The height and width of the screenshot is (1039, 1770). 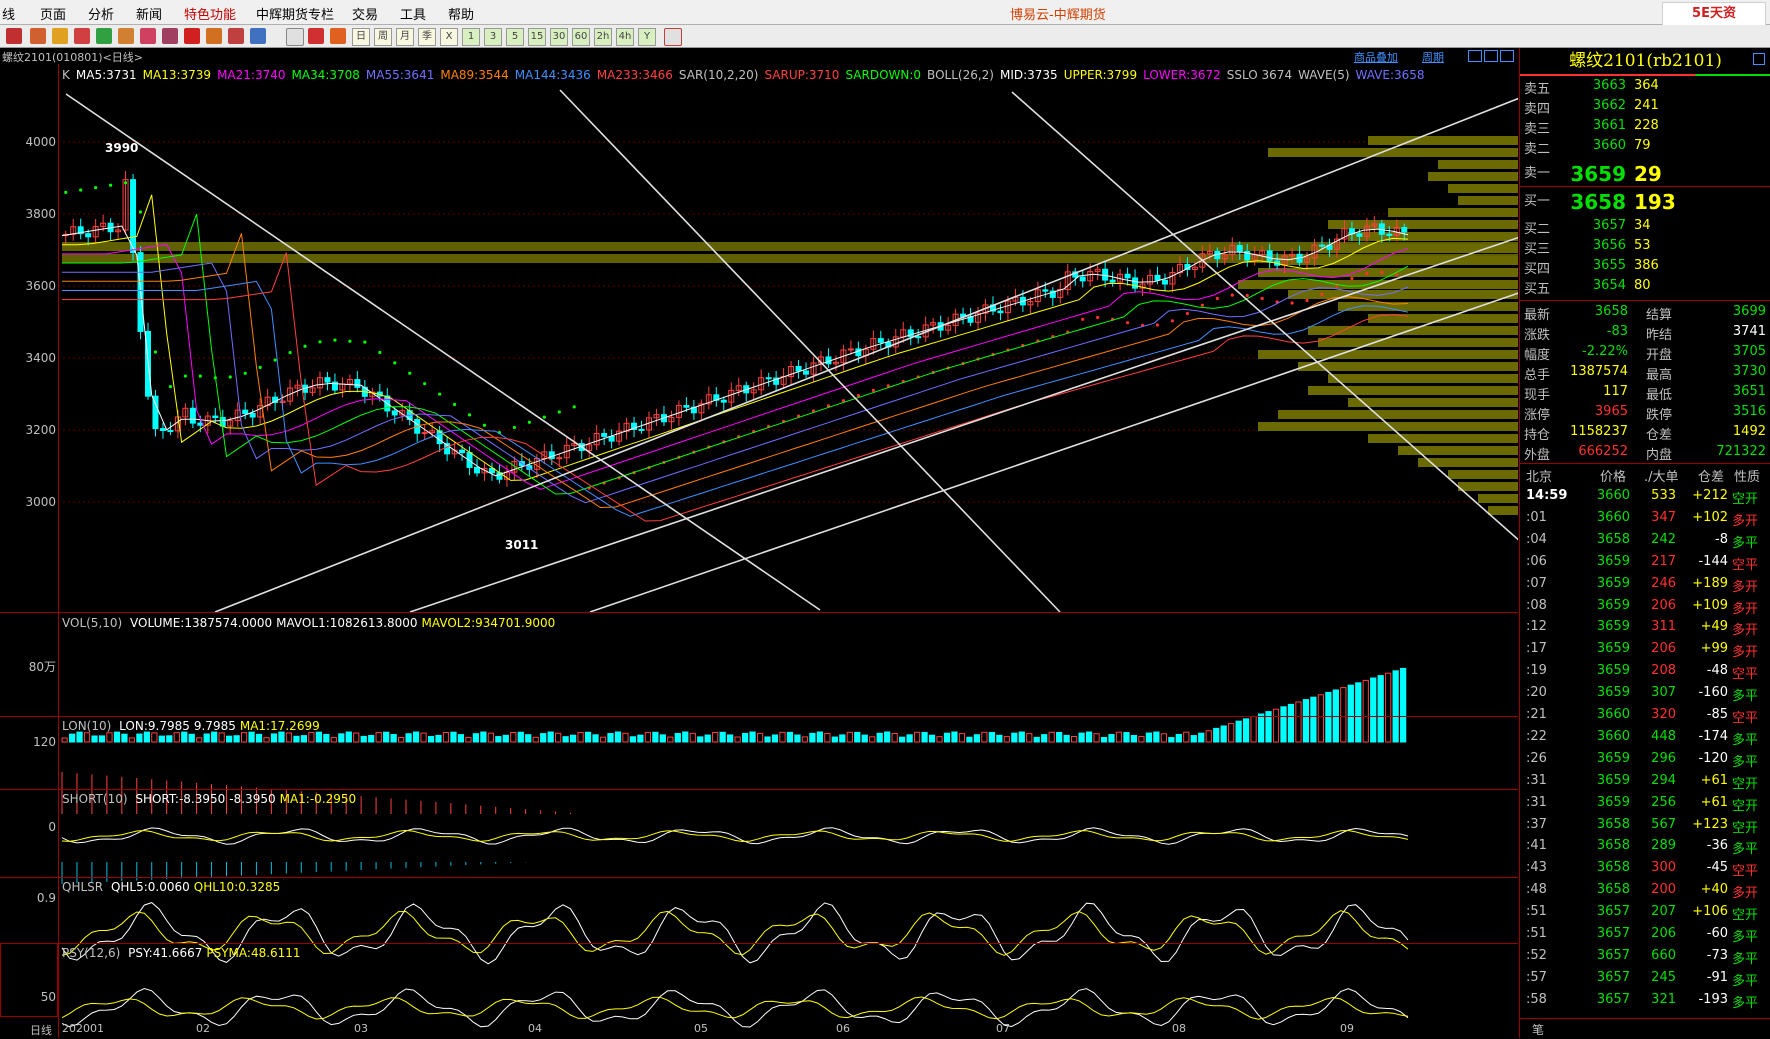 What do you see at coordinates (83, 1028) in the screenshot?
I see `x-tick-label: 202001` at bounding box center [83, 1028].